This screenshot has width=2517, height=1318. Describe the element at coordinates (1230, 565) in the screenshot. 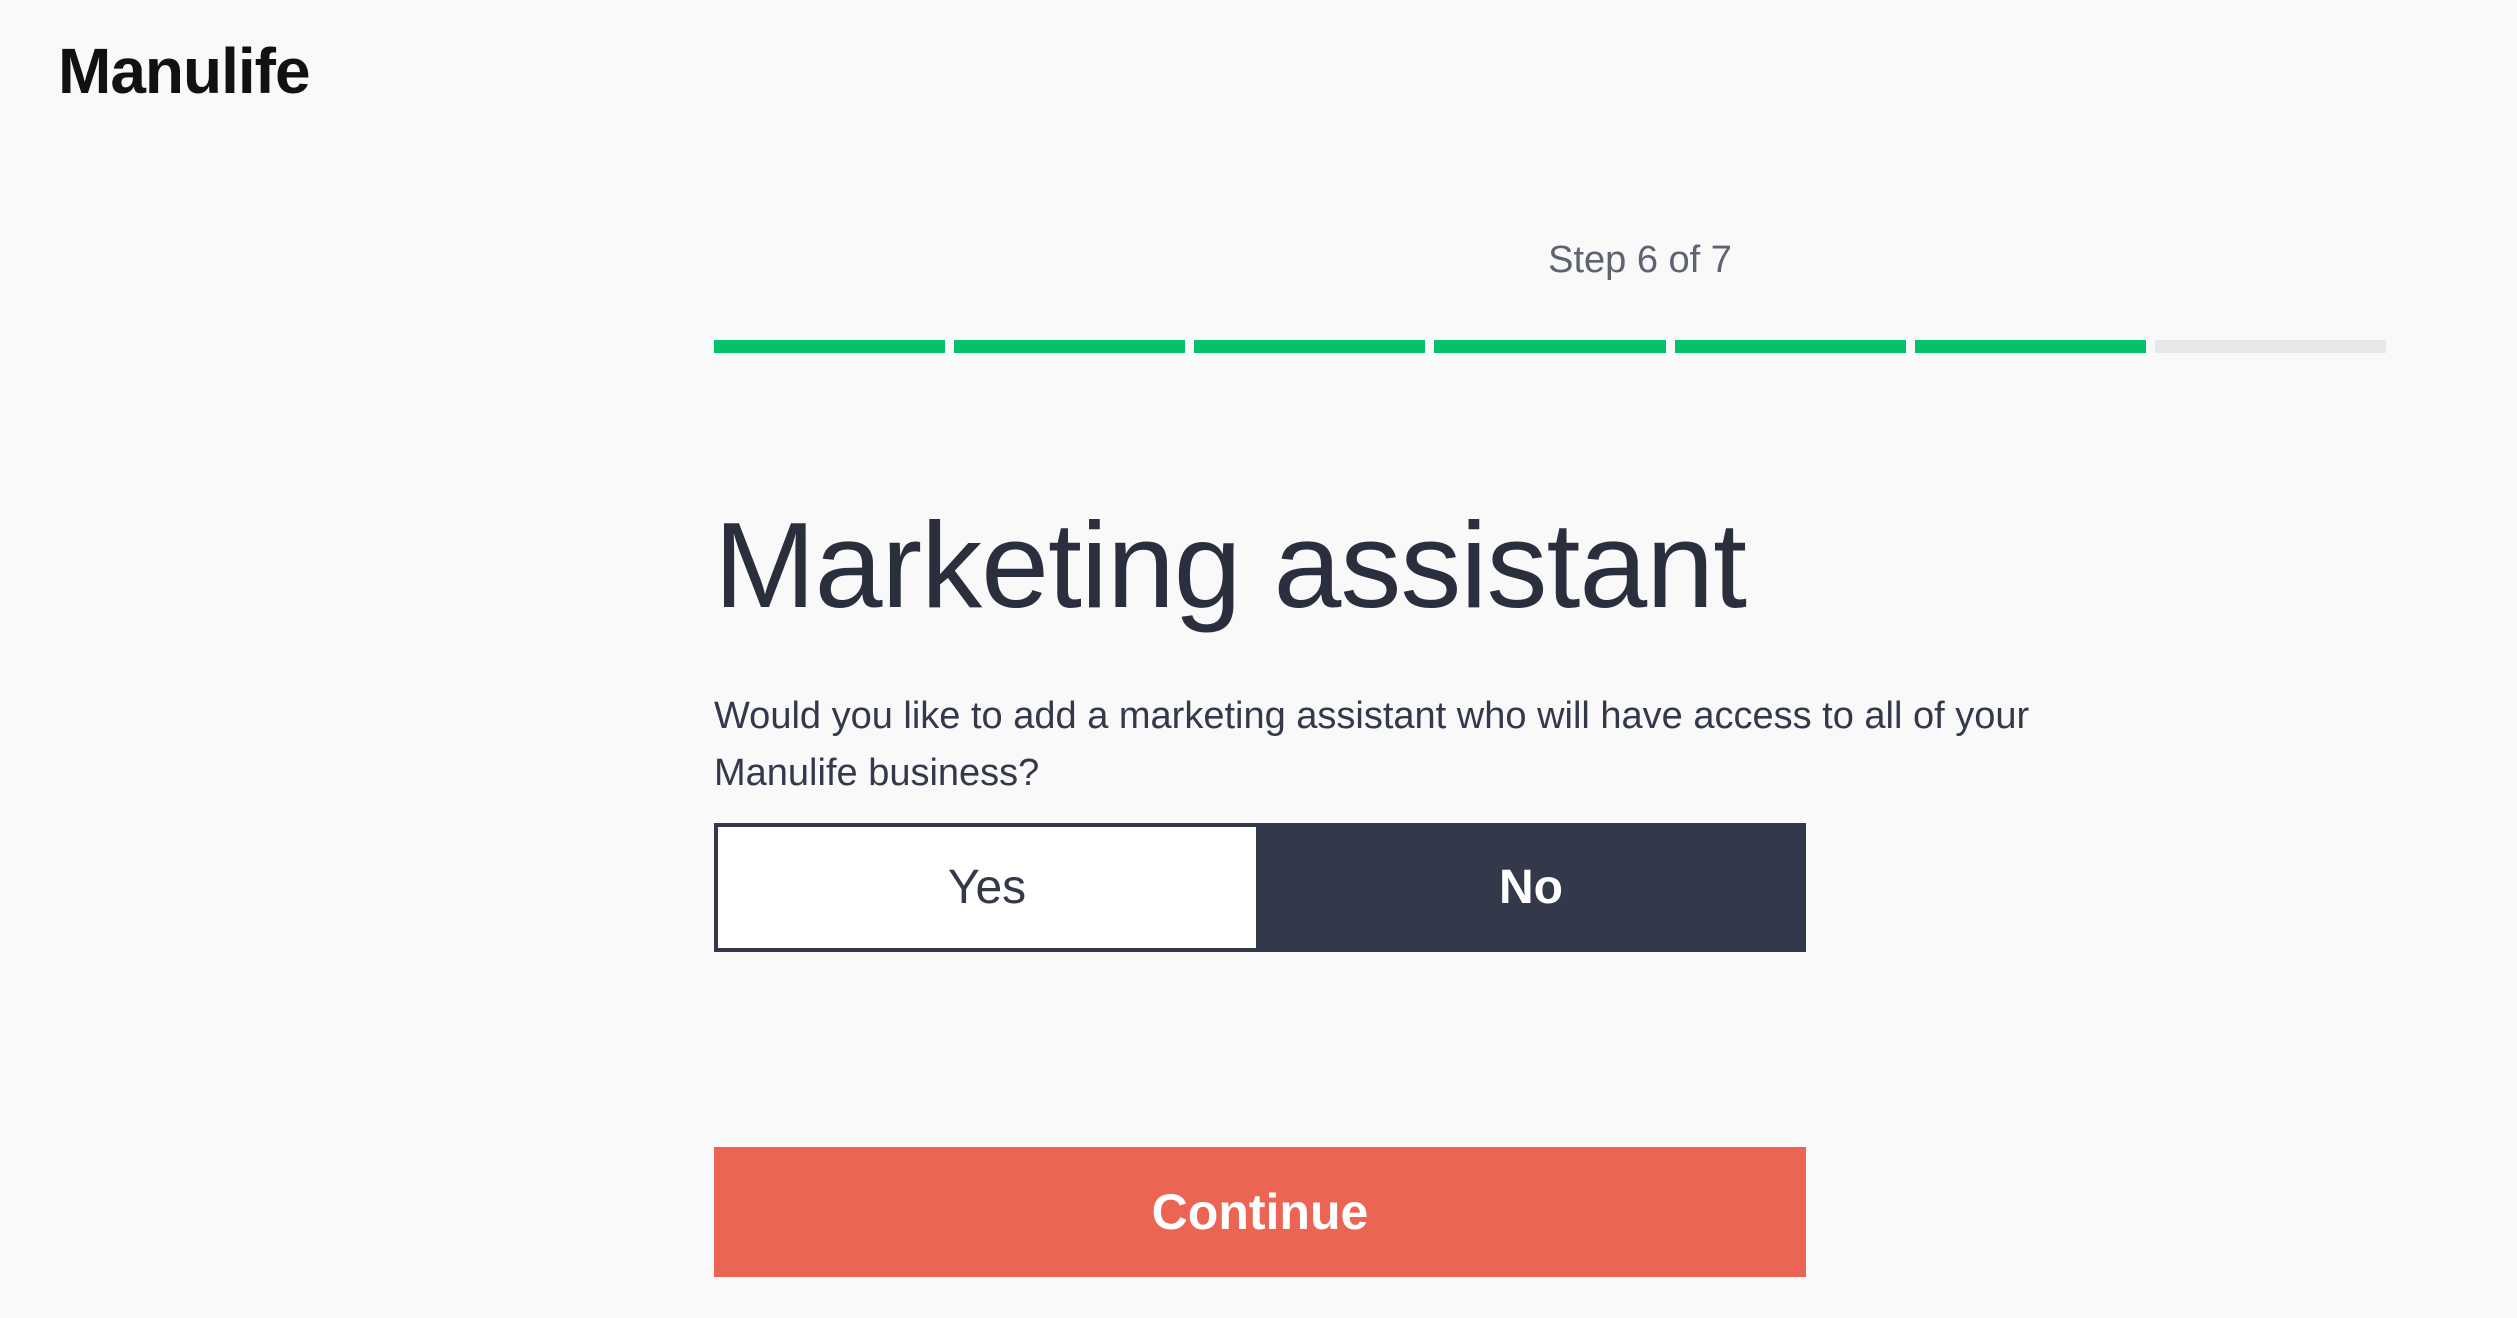

I see `page-title: Marketing assistant` at that location.